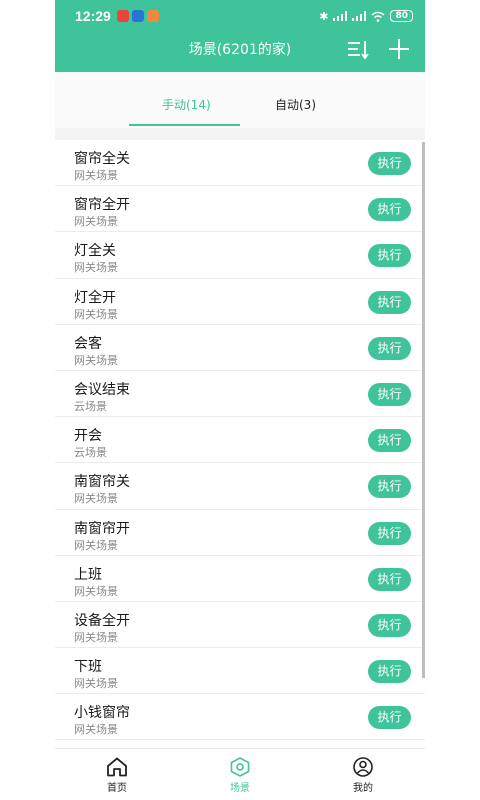  I want to click on scene-name: 南窗帘关, so click(102, 482).